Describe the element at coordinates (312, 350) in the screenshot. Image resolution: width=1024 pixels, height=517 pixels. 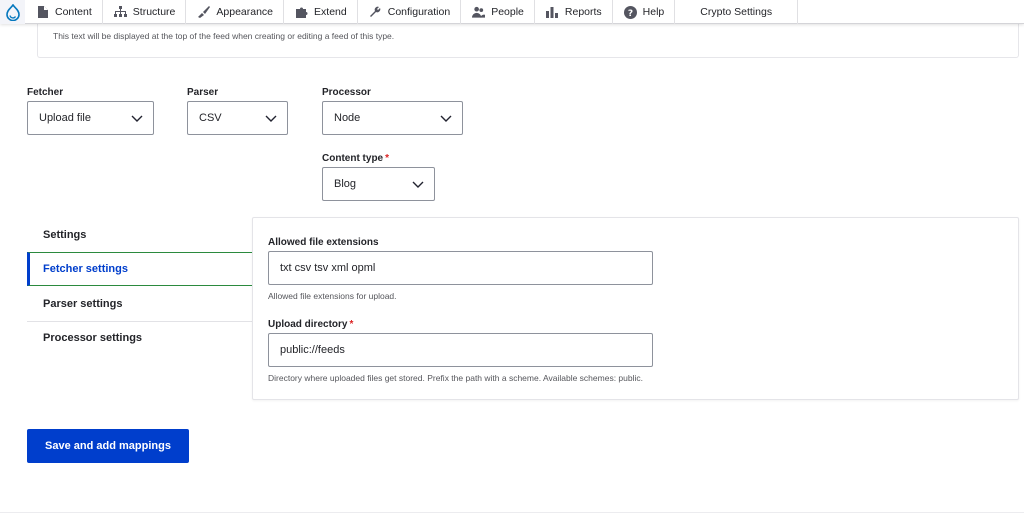
I see `upload-directory-value: public://feeds` at that location.